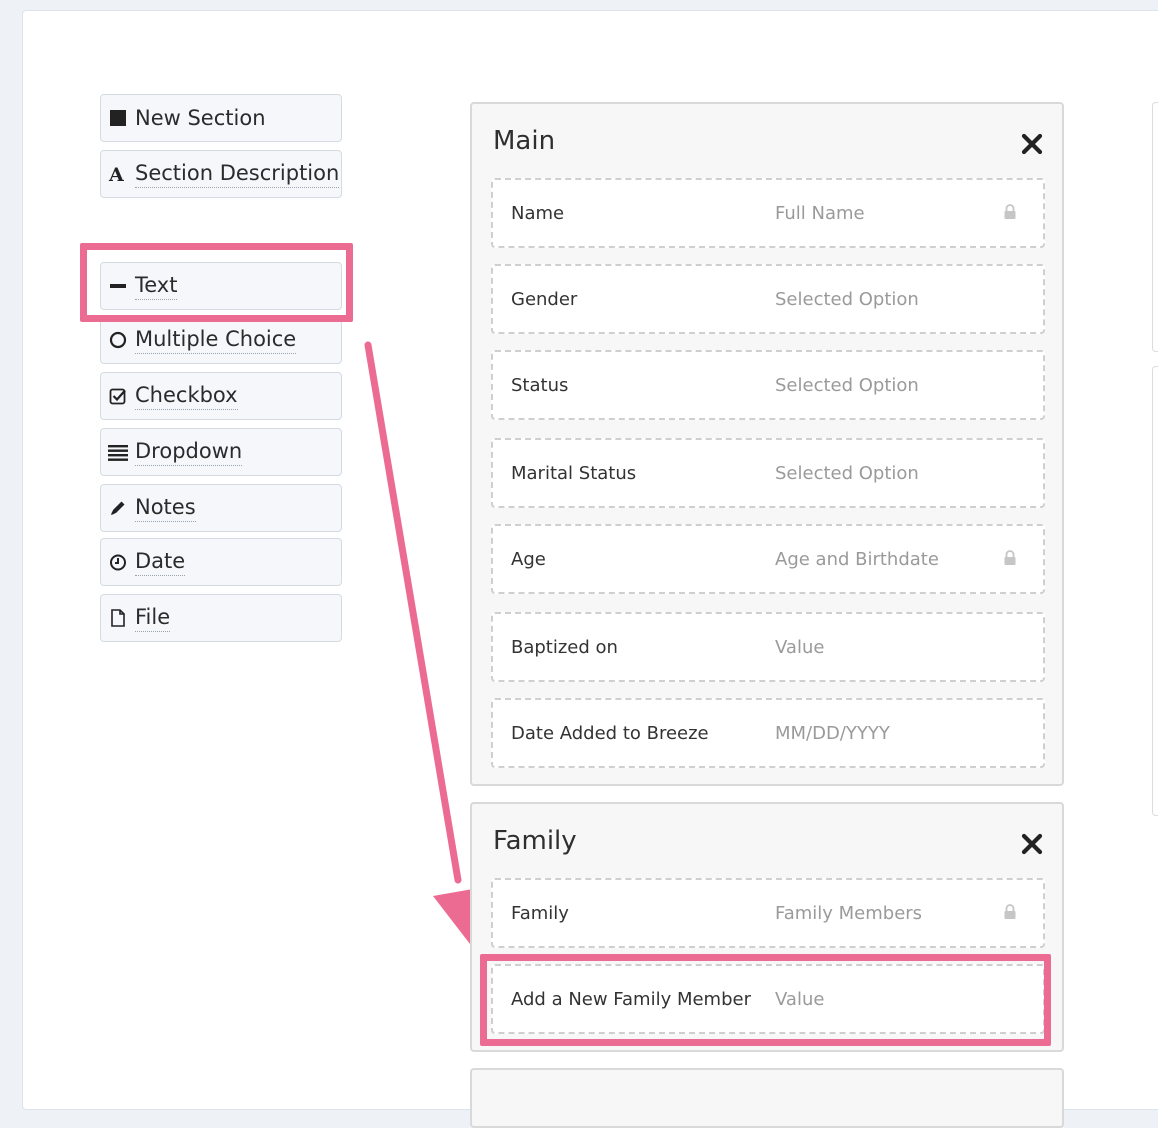 The image size is (1158, 1128). What do you see at coordinates (767, 1098) in the screenshot?
I see `section-next` at bounding box center [767, 1098].